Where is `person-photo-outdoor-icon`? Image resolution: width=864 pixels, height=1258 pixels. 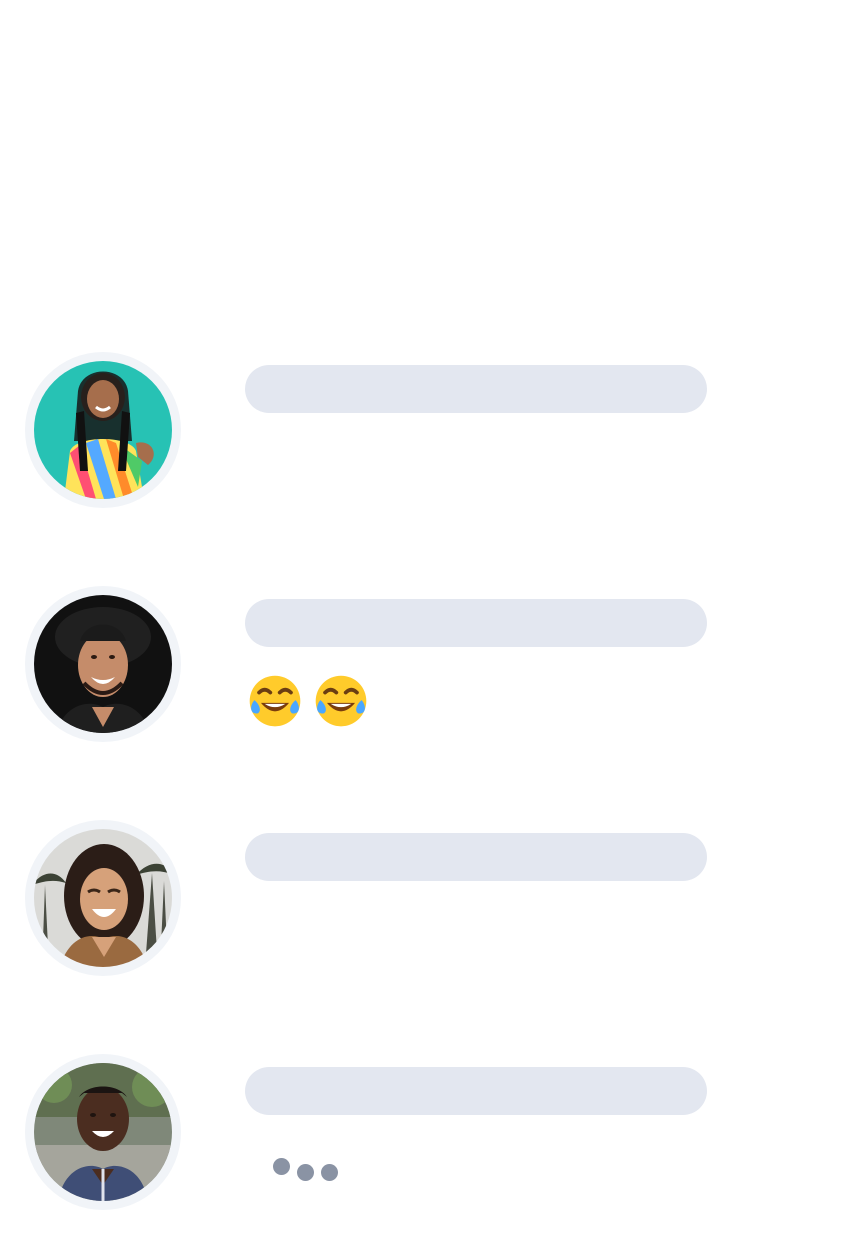
person-photo-outdoor-icon is located at coordinates (103, 1132).